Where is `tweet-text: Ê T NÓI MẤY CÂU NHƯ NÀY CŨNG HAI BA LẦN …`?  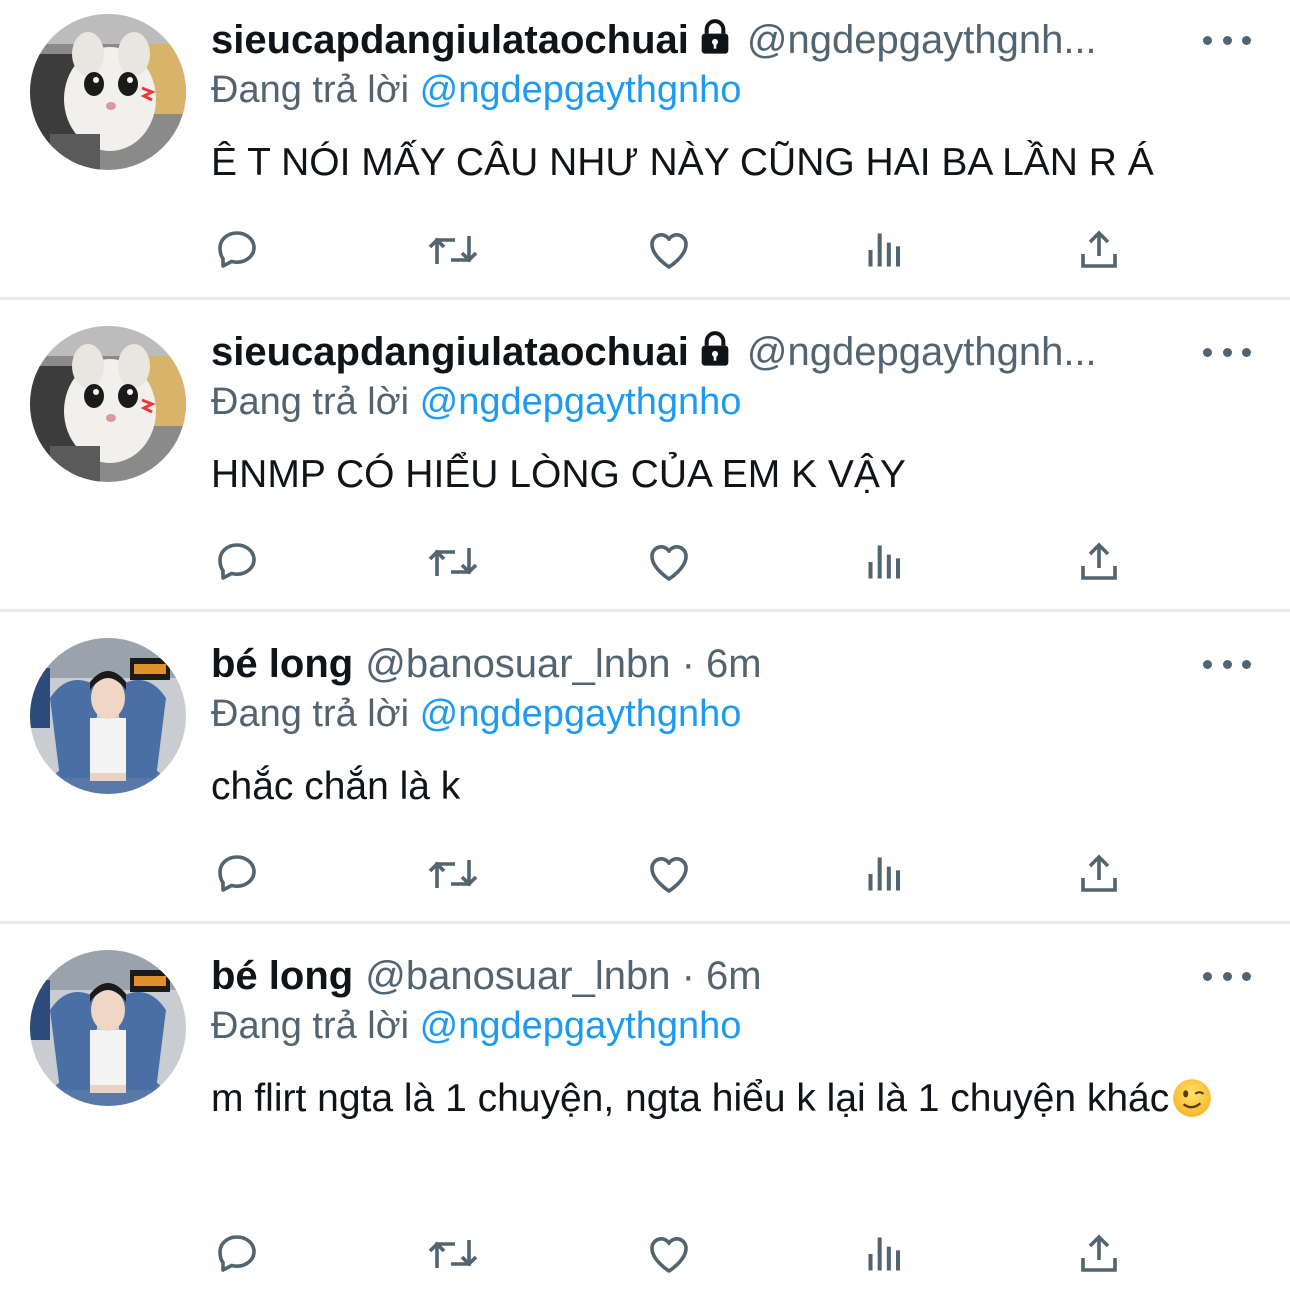
tweet-text: Ê T NÓI MẤY CÂU NHƯ NÀY CŨNG HAI BA LẦN … is located at coordinates (682, 162).